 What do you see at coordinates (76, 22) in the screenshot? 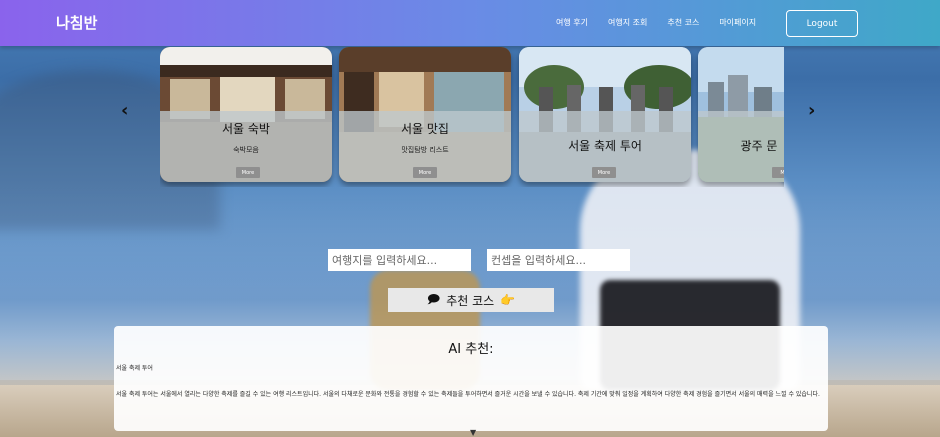
I see `site-logo: 나침반` at bounding box center [76, 22].